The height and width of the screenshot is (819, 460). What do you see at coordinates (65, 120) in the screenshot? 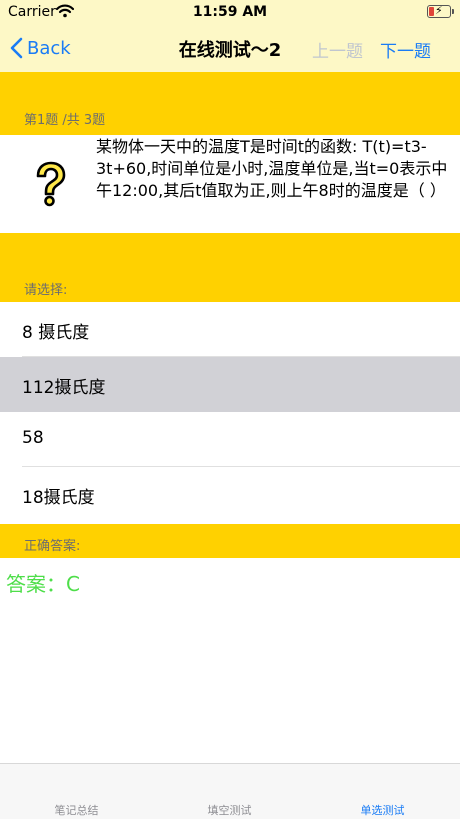
I see `question-counter: 第1题 /共 3题` at bounding box center [65, 120].